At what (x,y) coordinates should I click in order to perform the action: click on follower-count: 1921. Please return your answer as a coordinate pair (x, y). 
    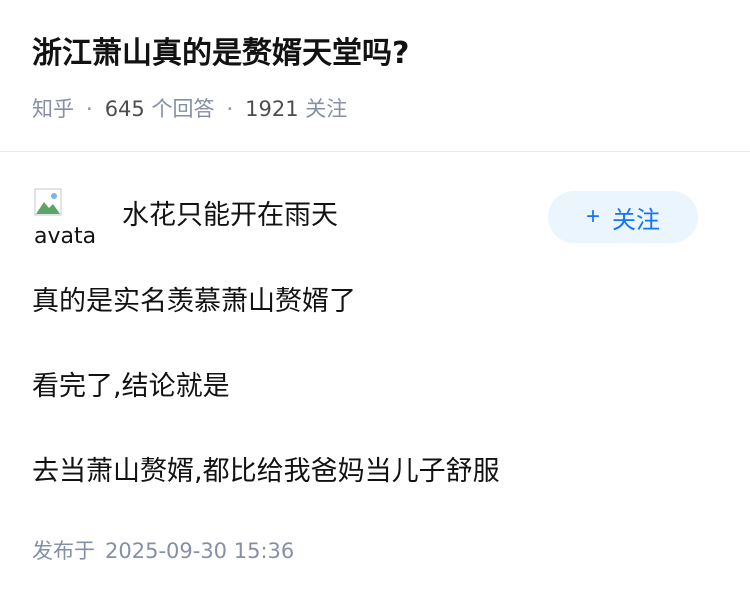
    Looking at the image, I should click on (272, 109).